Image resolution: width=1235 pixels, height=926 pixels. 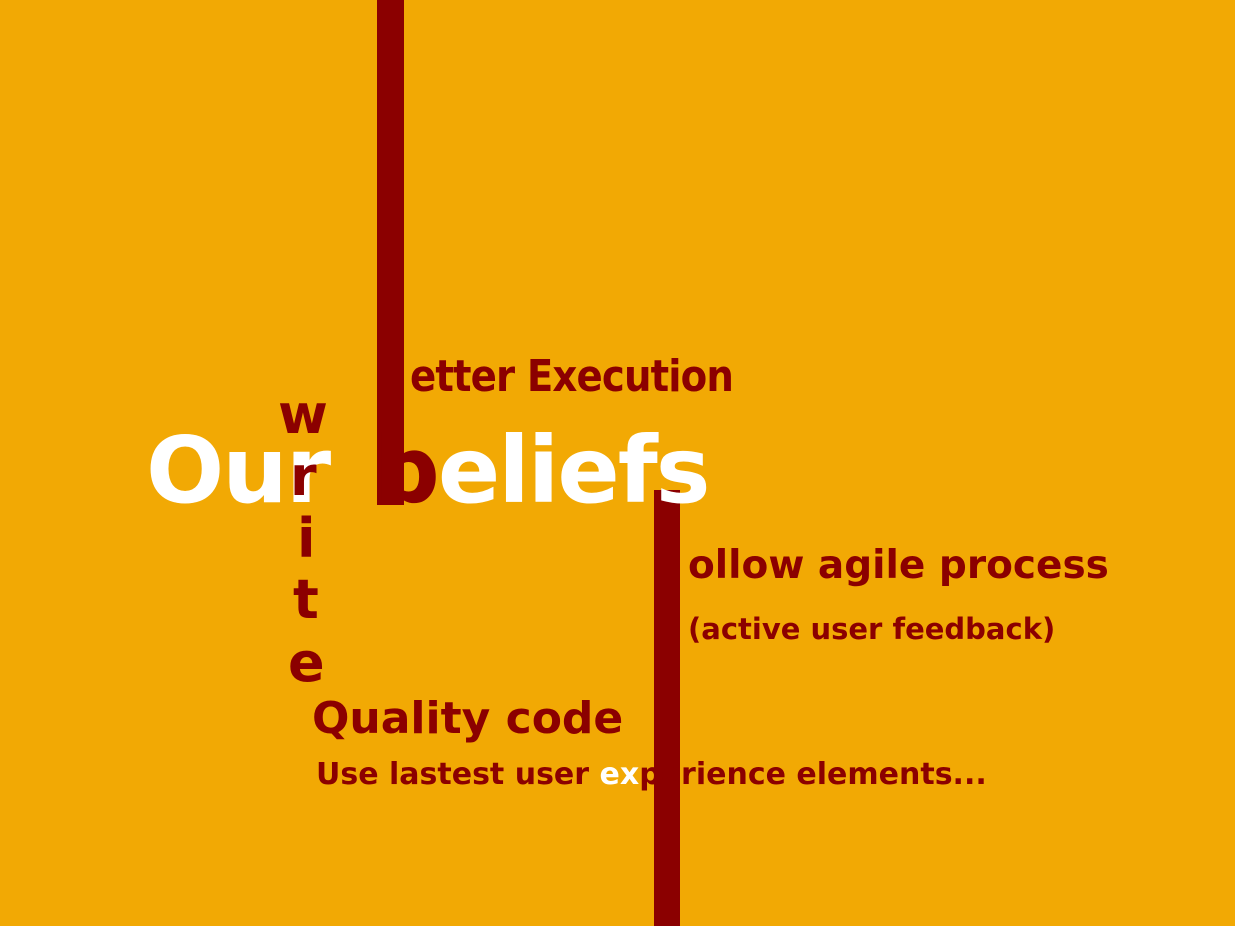 What do you see at coordinates (667, 708) in the screenshot?
I see `vertical-bar-f` at bounding box center [667, 708].